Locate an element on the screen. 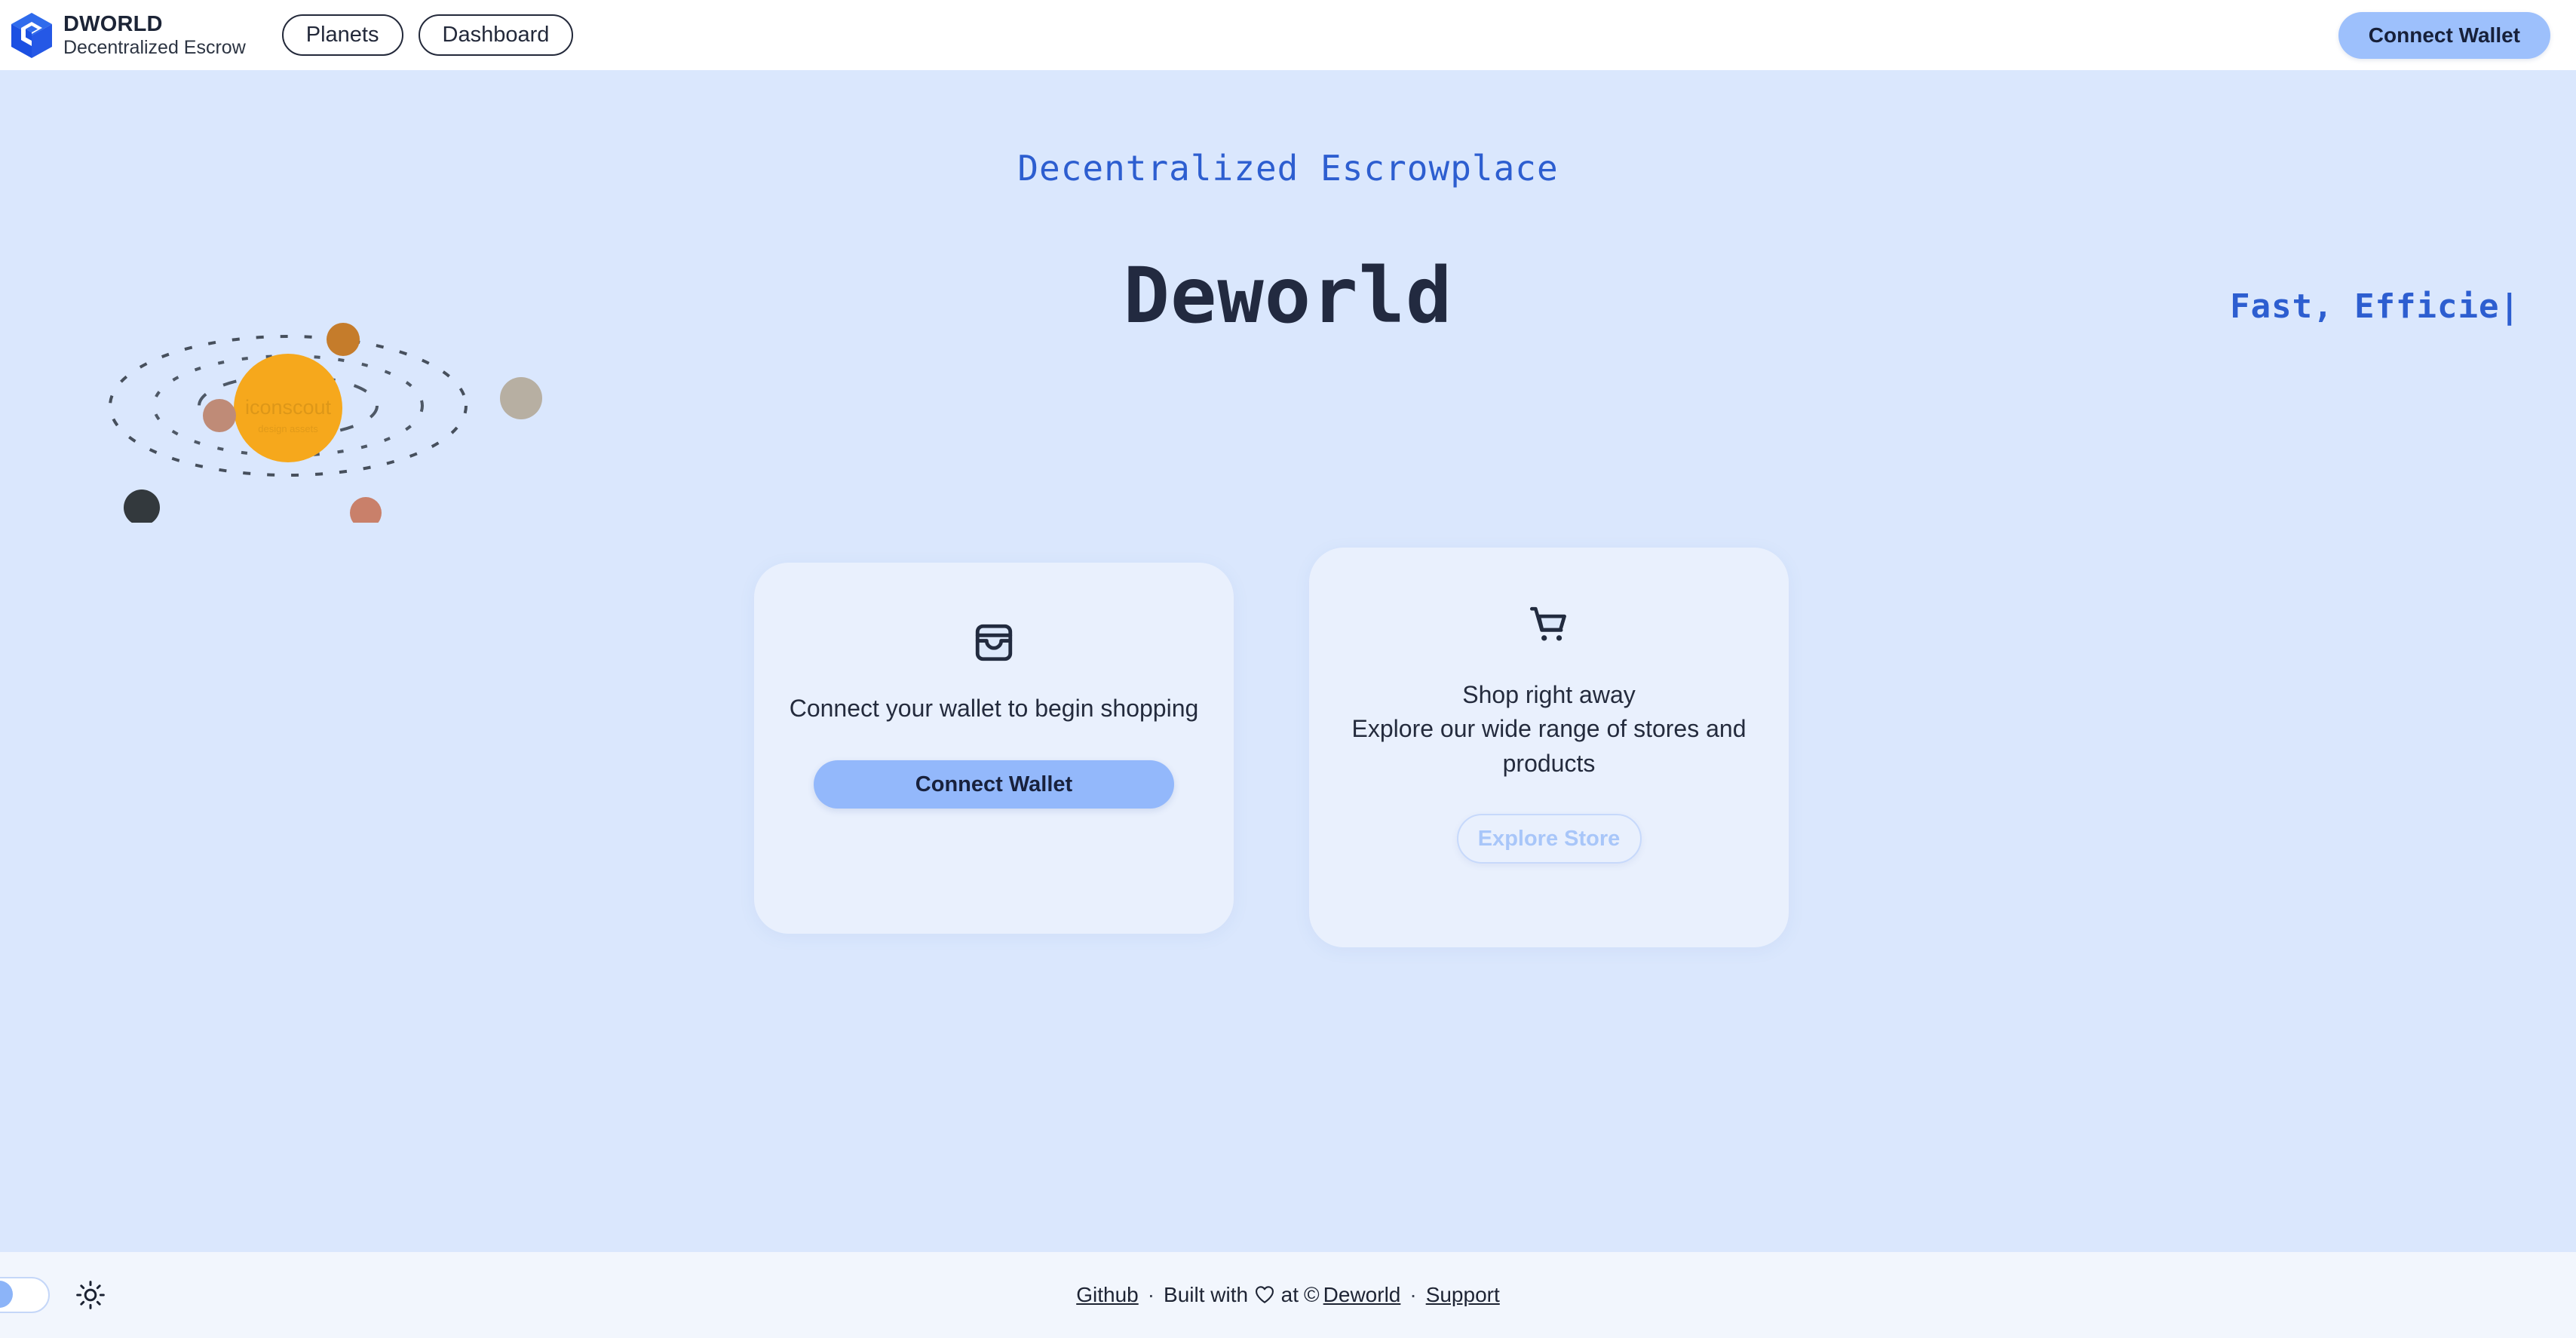 The image size is (2576, 1338). wallet-inbox-icon is located at coordinates (994, 642).